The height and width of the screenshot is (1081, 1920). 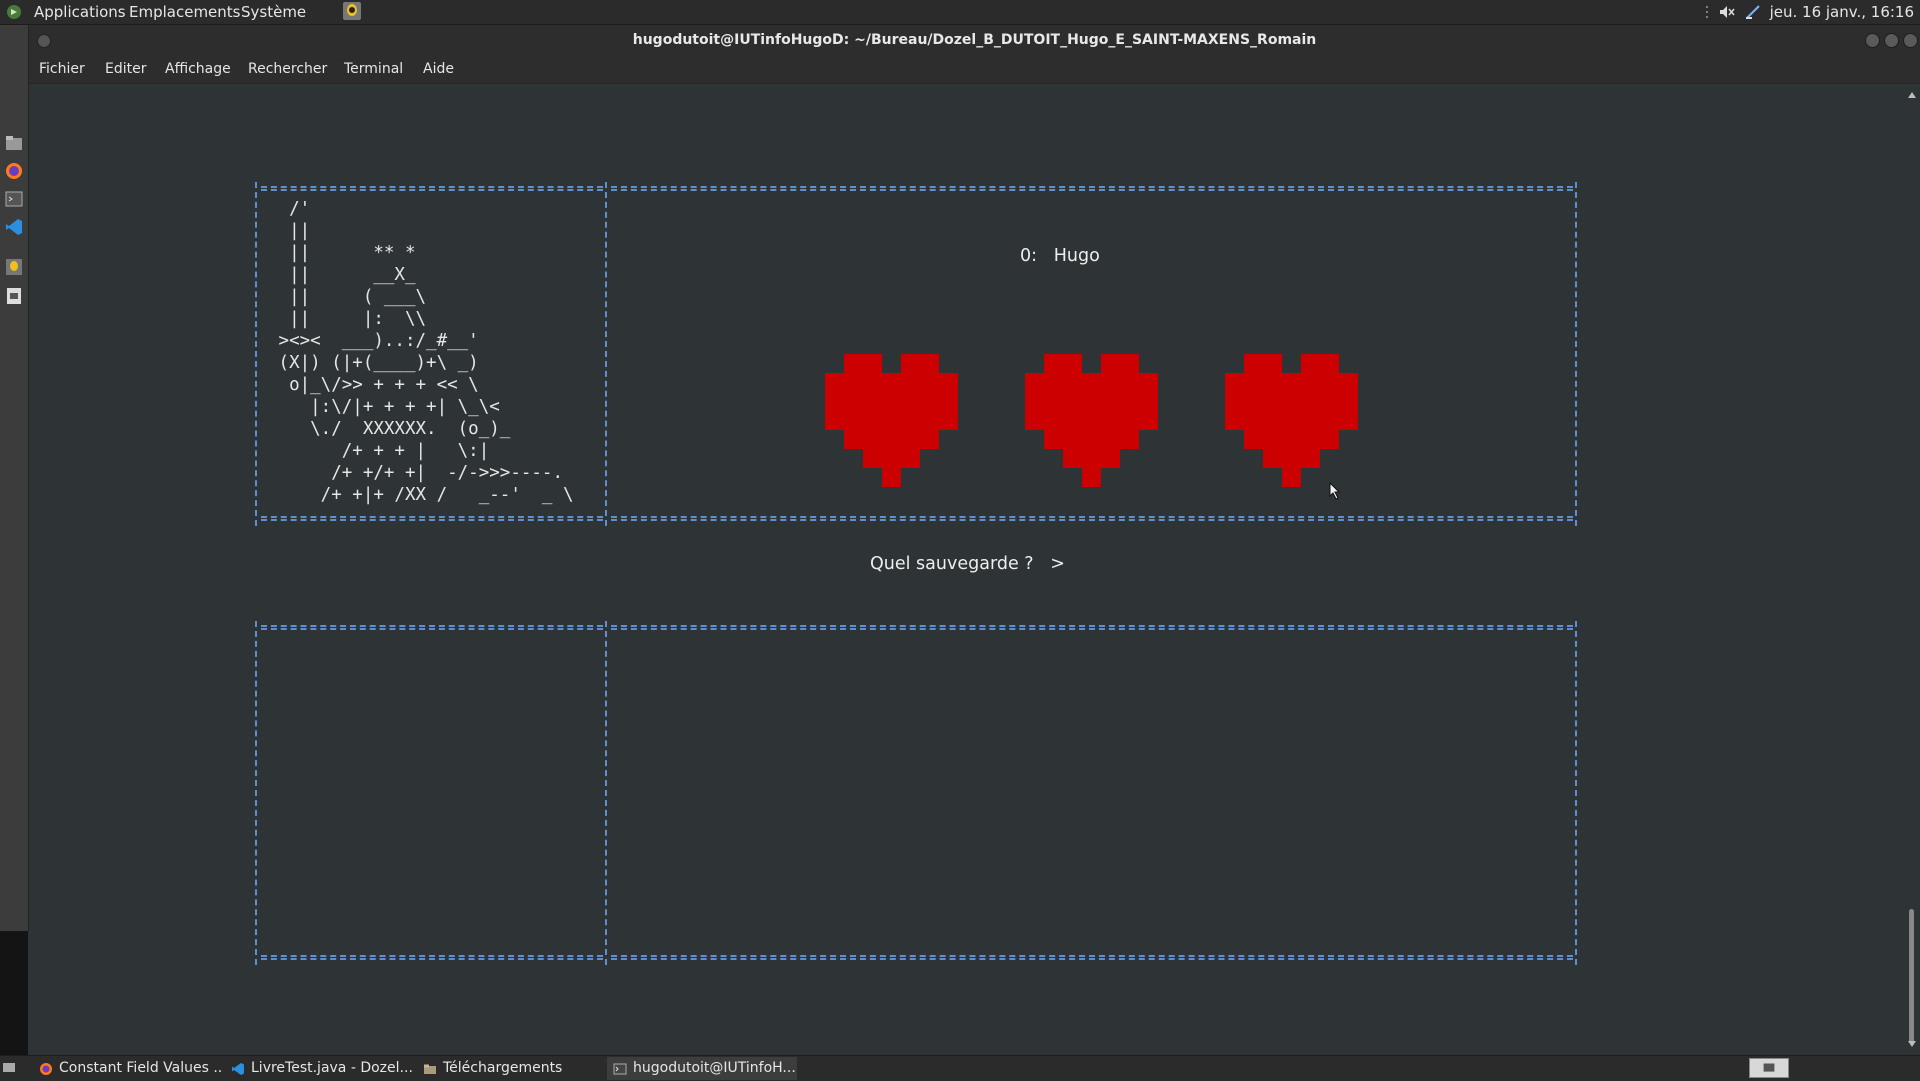 I want to click on frame-top-right, so click(x=1092, y=188).